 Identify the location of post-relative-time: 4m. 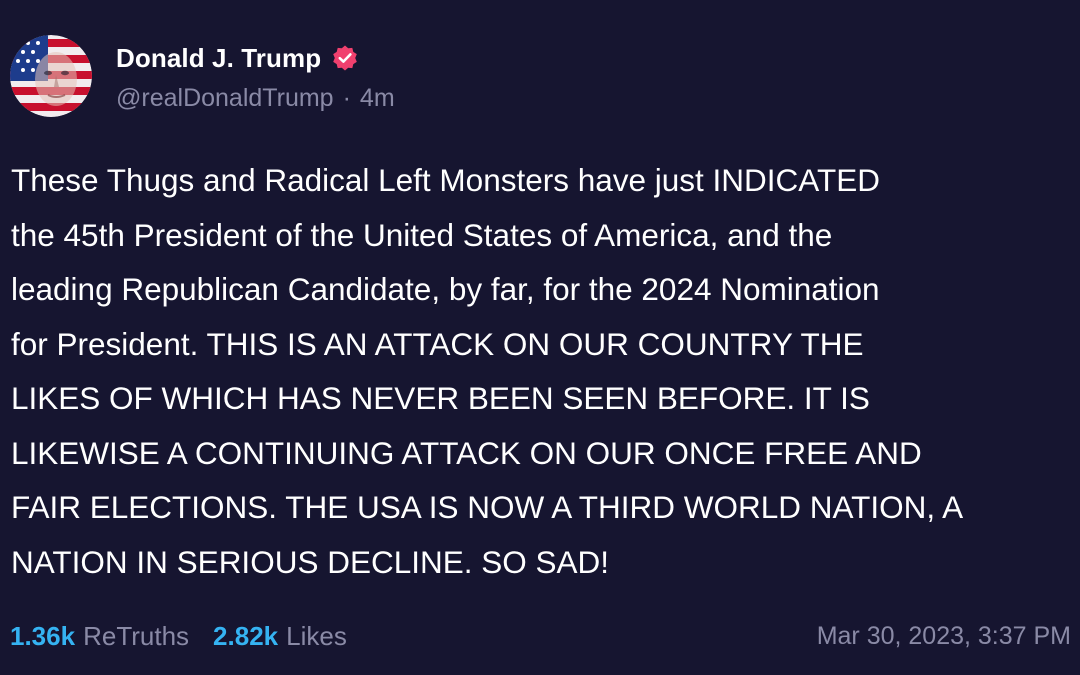
(377, 98).